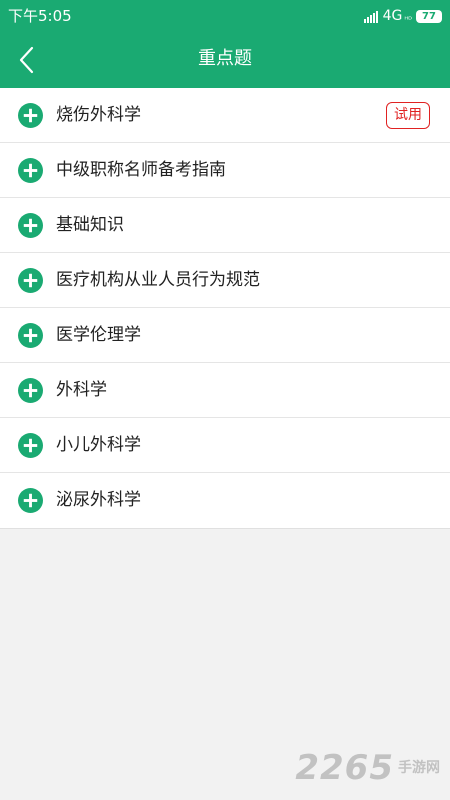 The height and width of the screenshot is (800, 450). I want to click on battery-icon: 77, so click(429, 16).